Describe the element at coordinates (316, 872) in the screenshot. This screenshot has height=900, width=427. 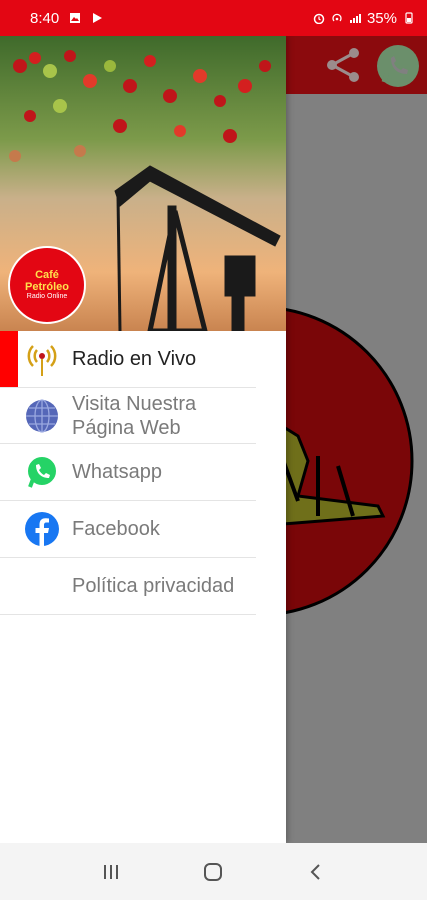
I see `back-icon` at that location.